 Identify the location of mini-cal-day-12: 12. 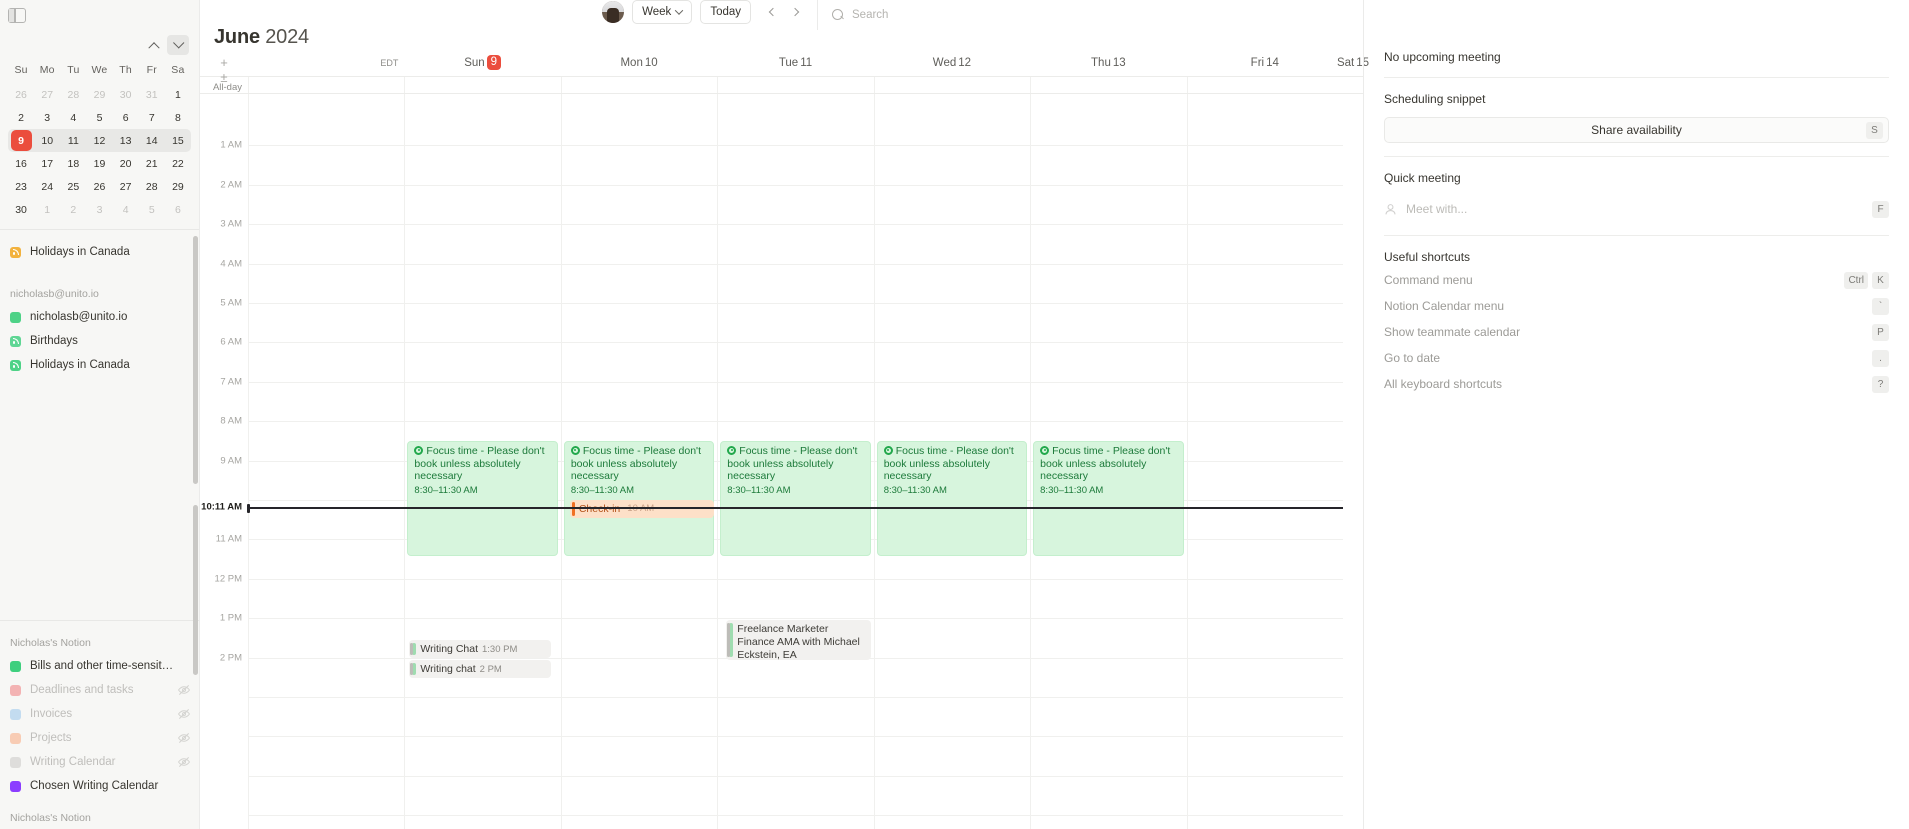
(99, 140).